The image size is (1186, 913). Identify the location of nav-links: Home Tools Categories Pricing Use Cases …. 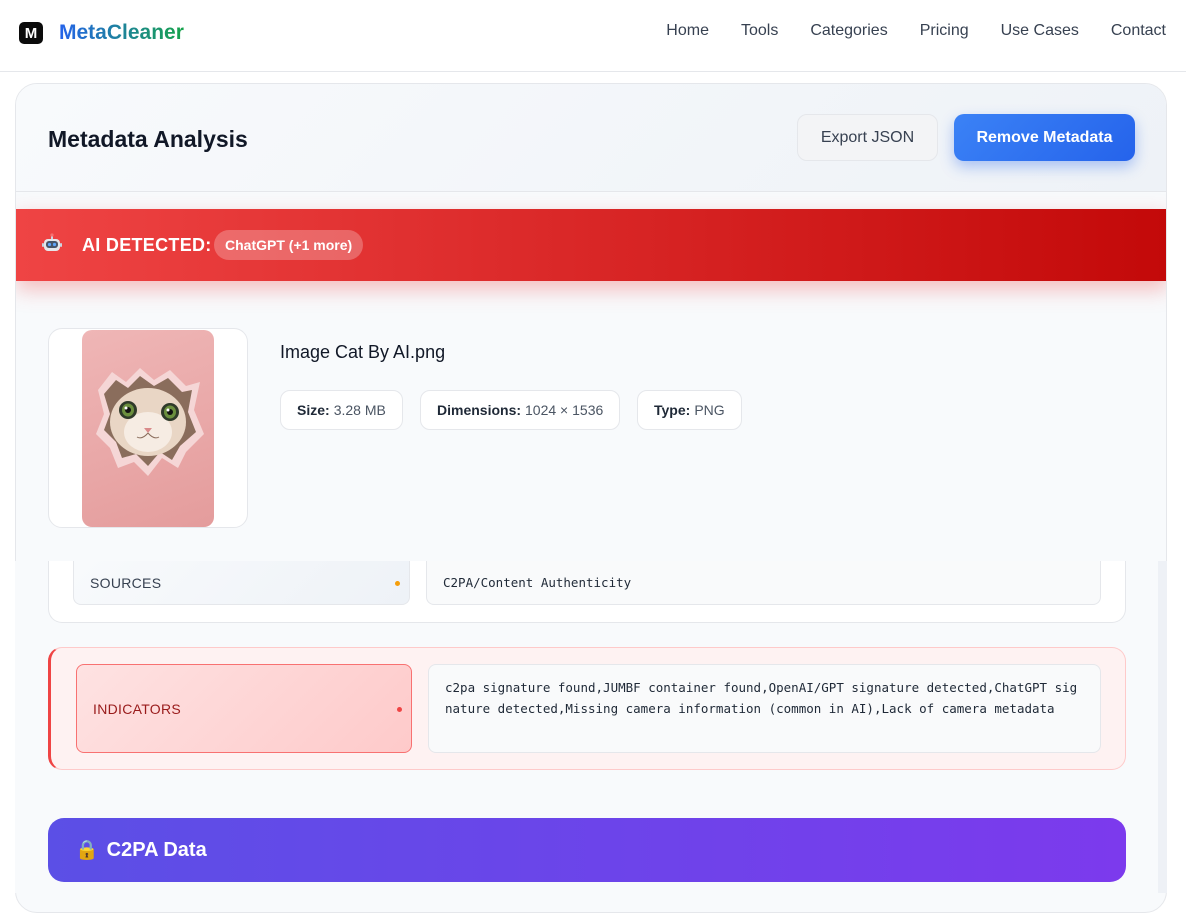
(916, 31).